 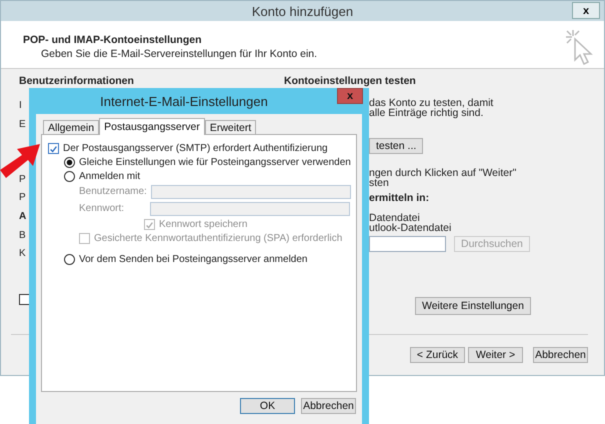 I want to click on tab: Erweitert, so click(x=230, y=127).